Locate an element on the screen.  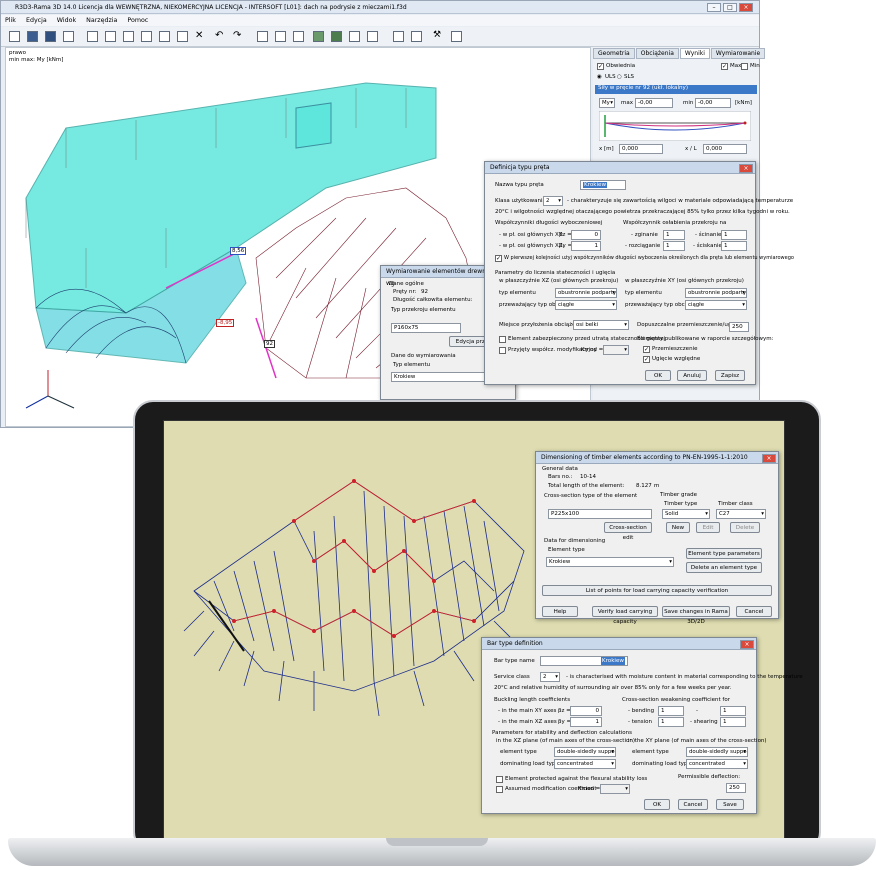
dim-timber-type-select: Solid is located at coordinates (686, 514).